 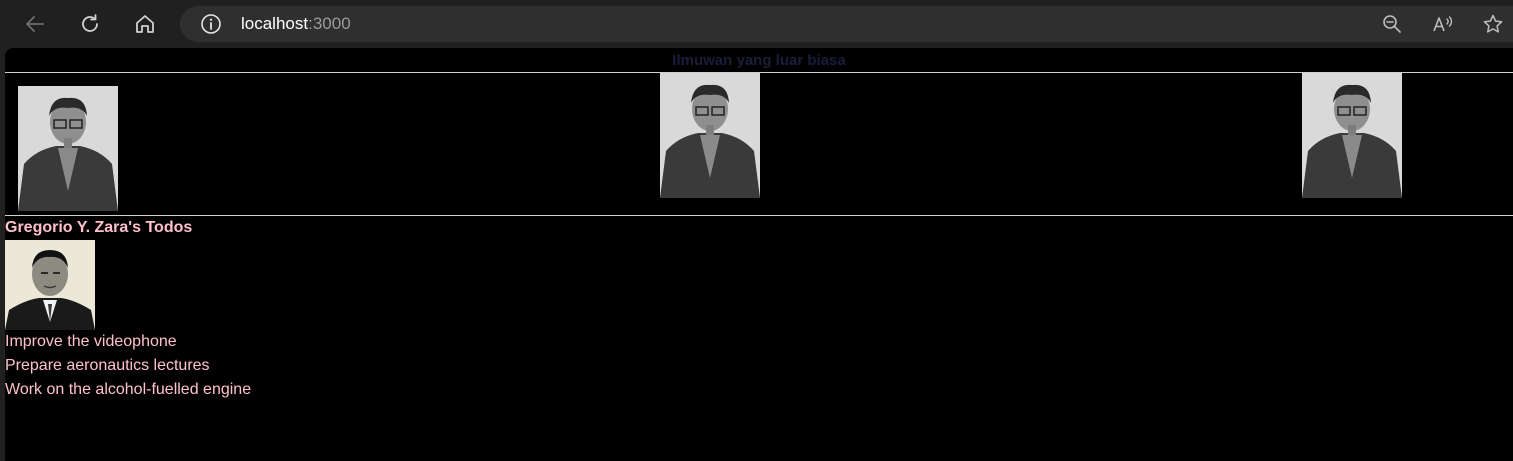 What do you see at coordinates (128, 389) in the screenshot?
I see `list-item: Work on the alcohol-fuelled engine` at bounding box center [128, 389].